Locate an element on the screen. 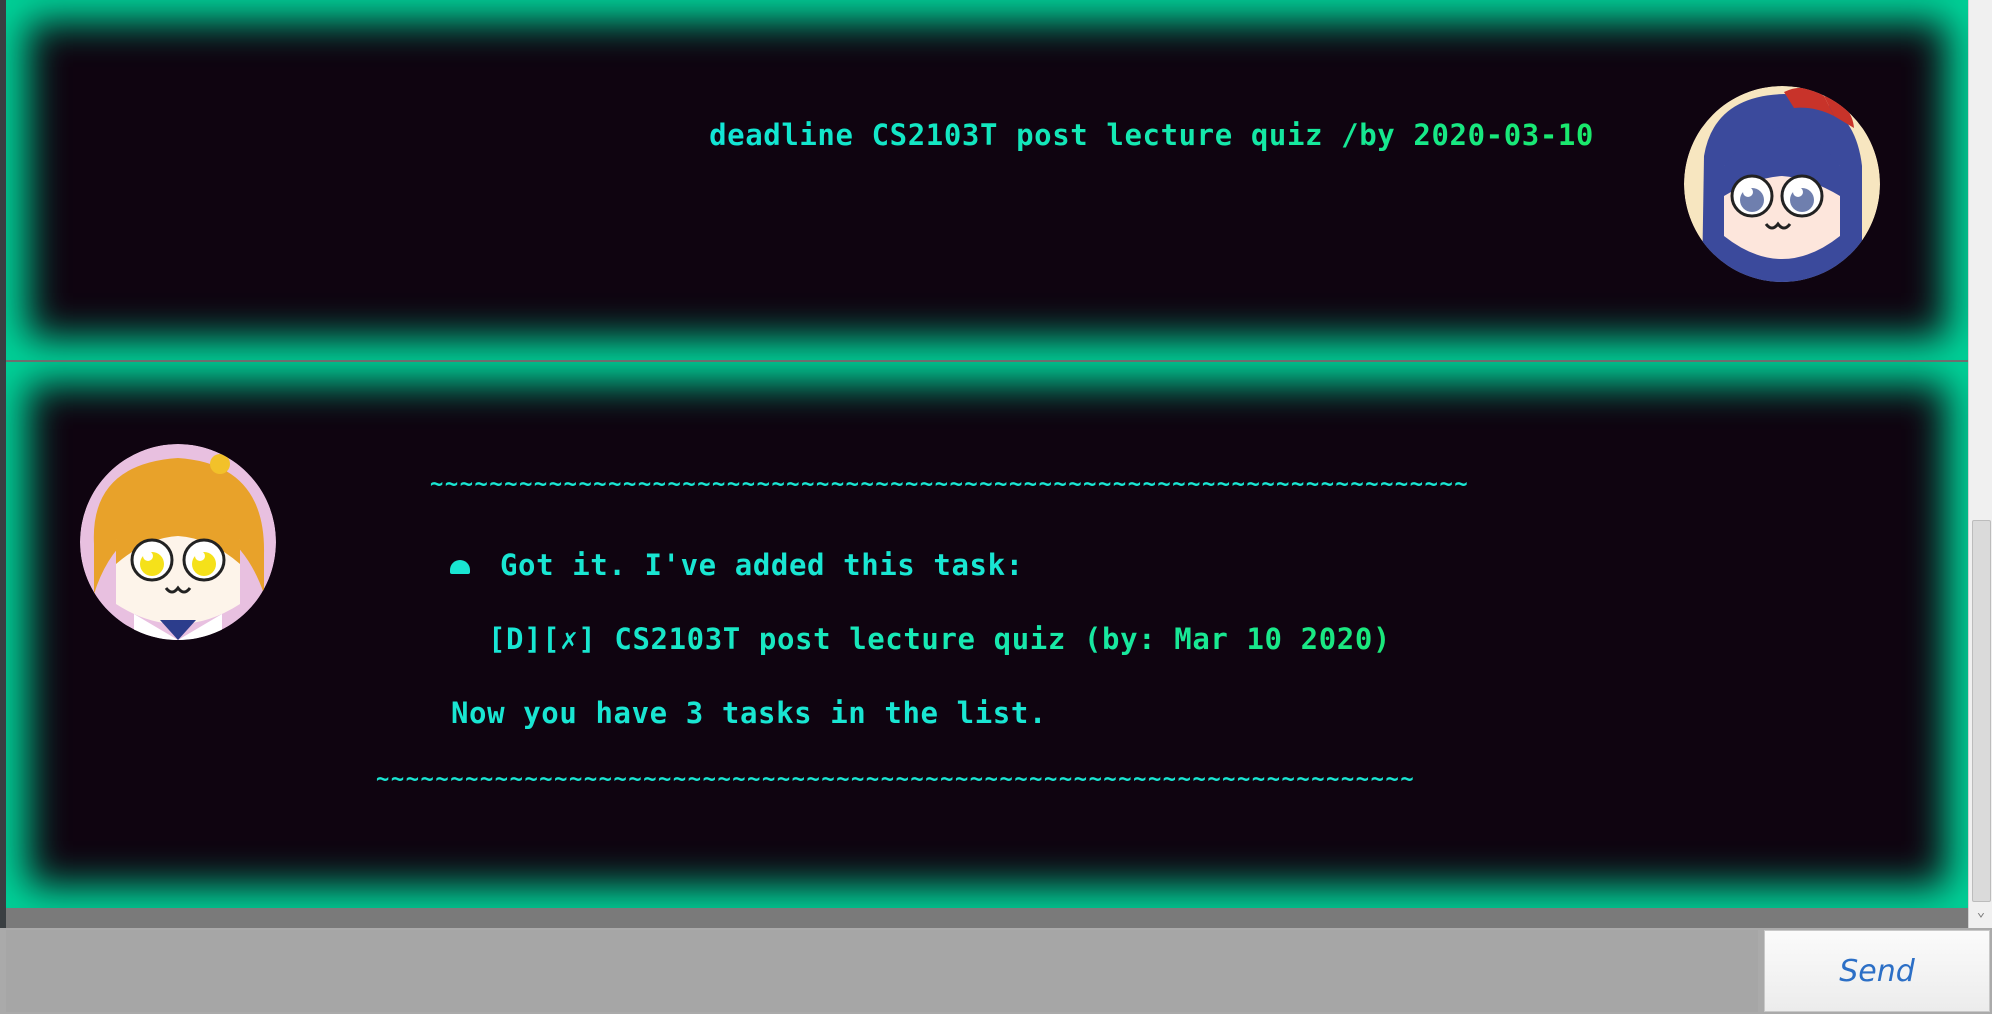  scroll-pane-footer is located at coordinates (987, 918).